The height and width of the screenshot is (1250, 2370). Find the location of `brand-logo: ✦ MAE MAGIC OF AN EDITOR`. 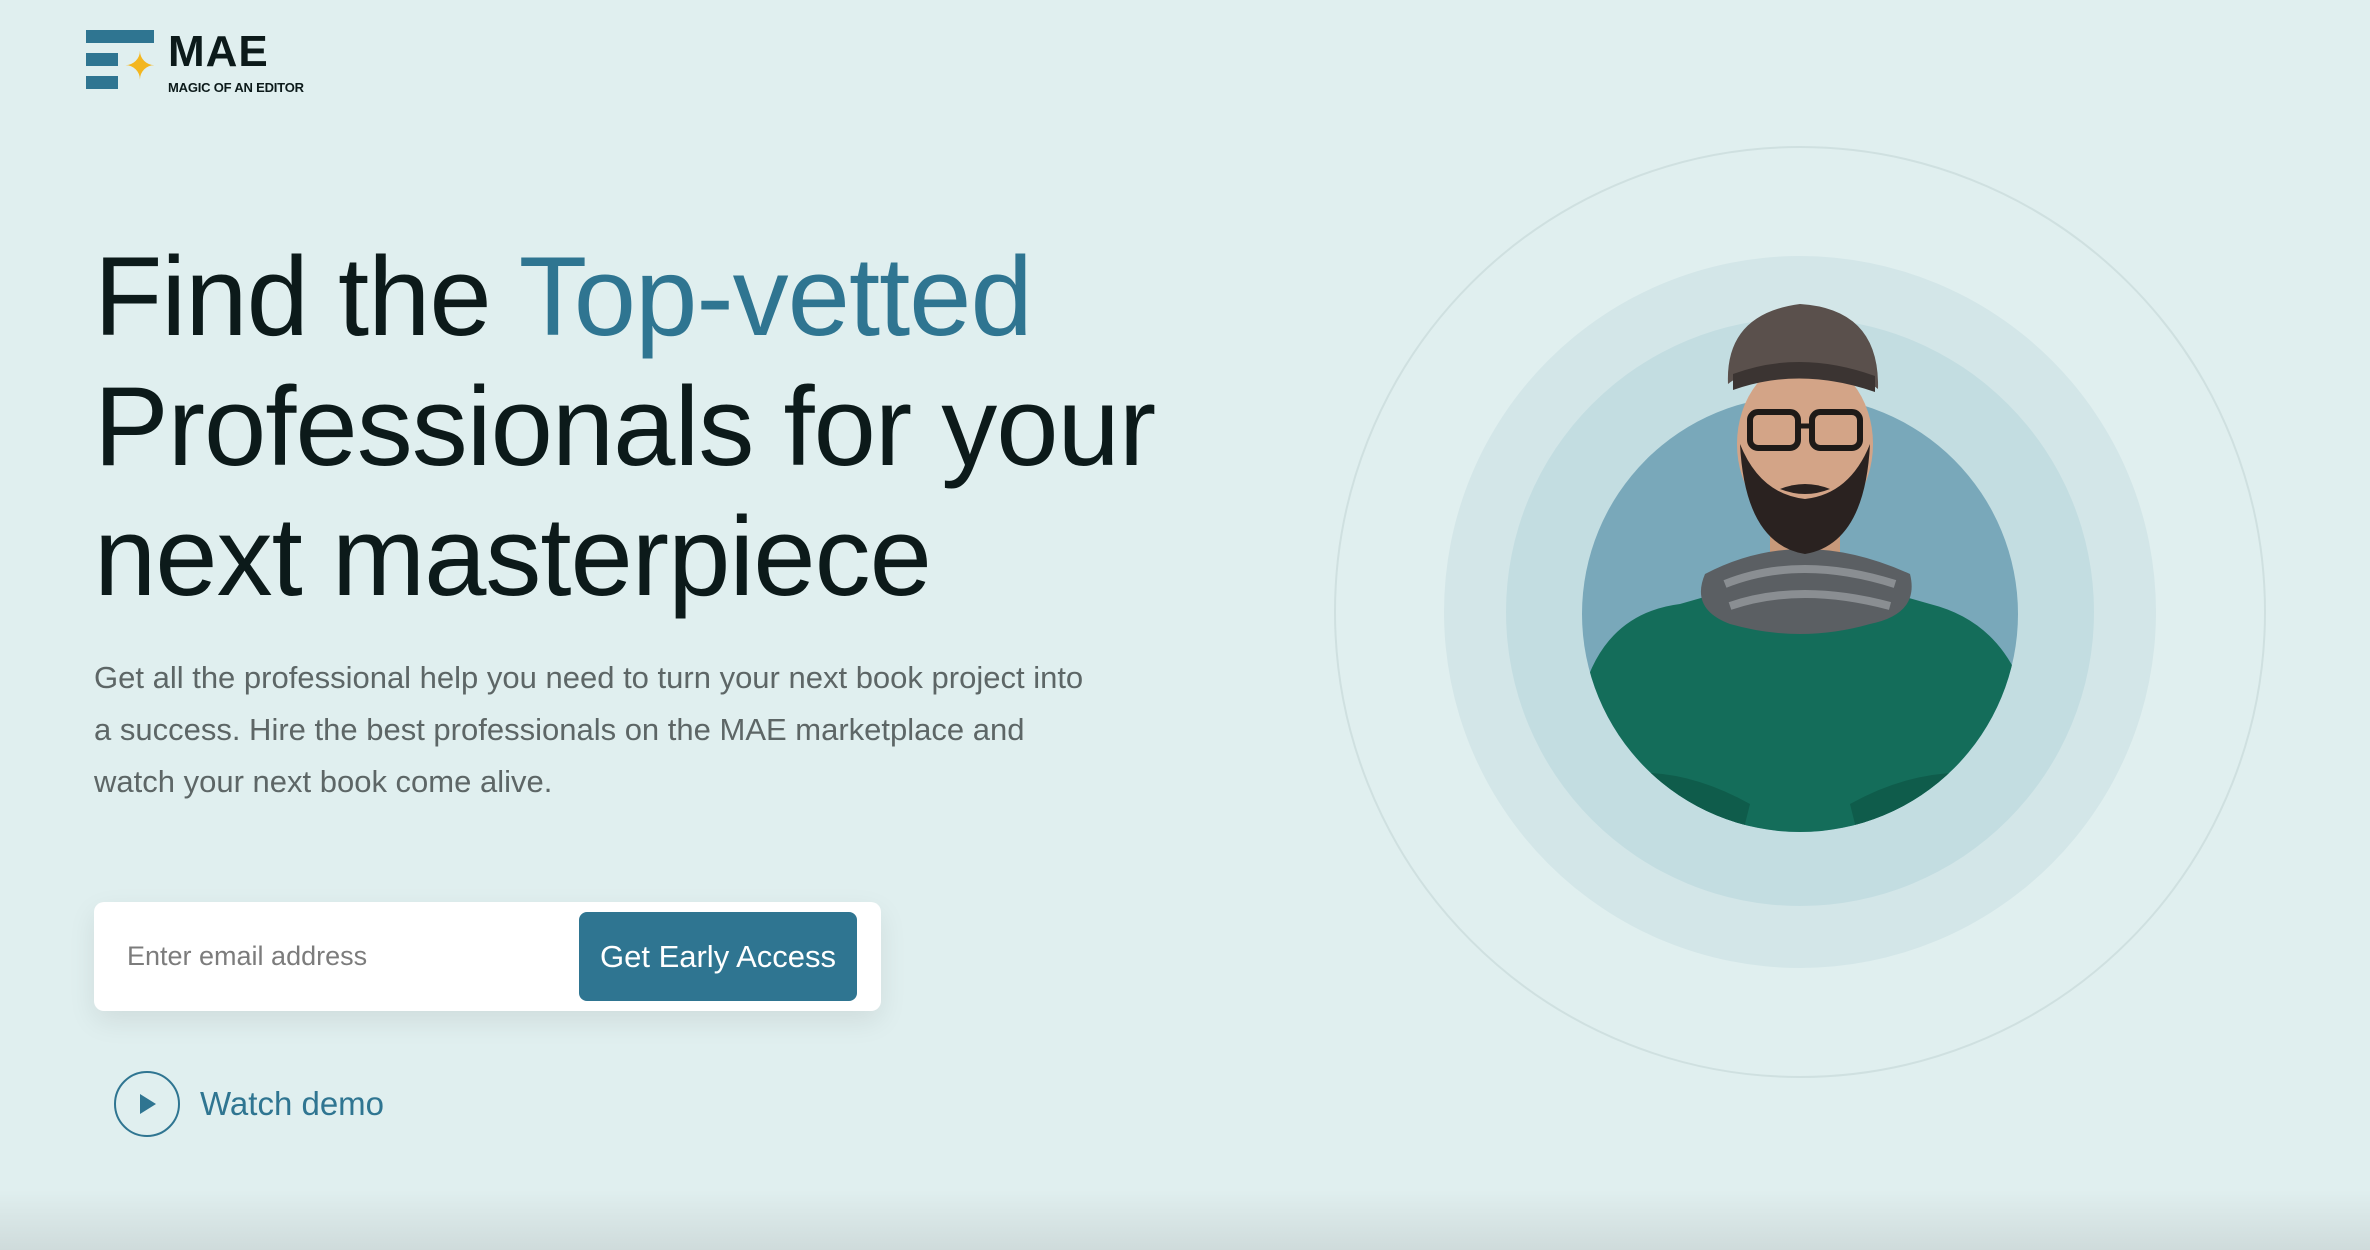

brand-logo: ✦ MAE MAGIC OF AN EDITOR is located at coordinates (195, 63).